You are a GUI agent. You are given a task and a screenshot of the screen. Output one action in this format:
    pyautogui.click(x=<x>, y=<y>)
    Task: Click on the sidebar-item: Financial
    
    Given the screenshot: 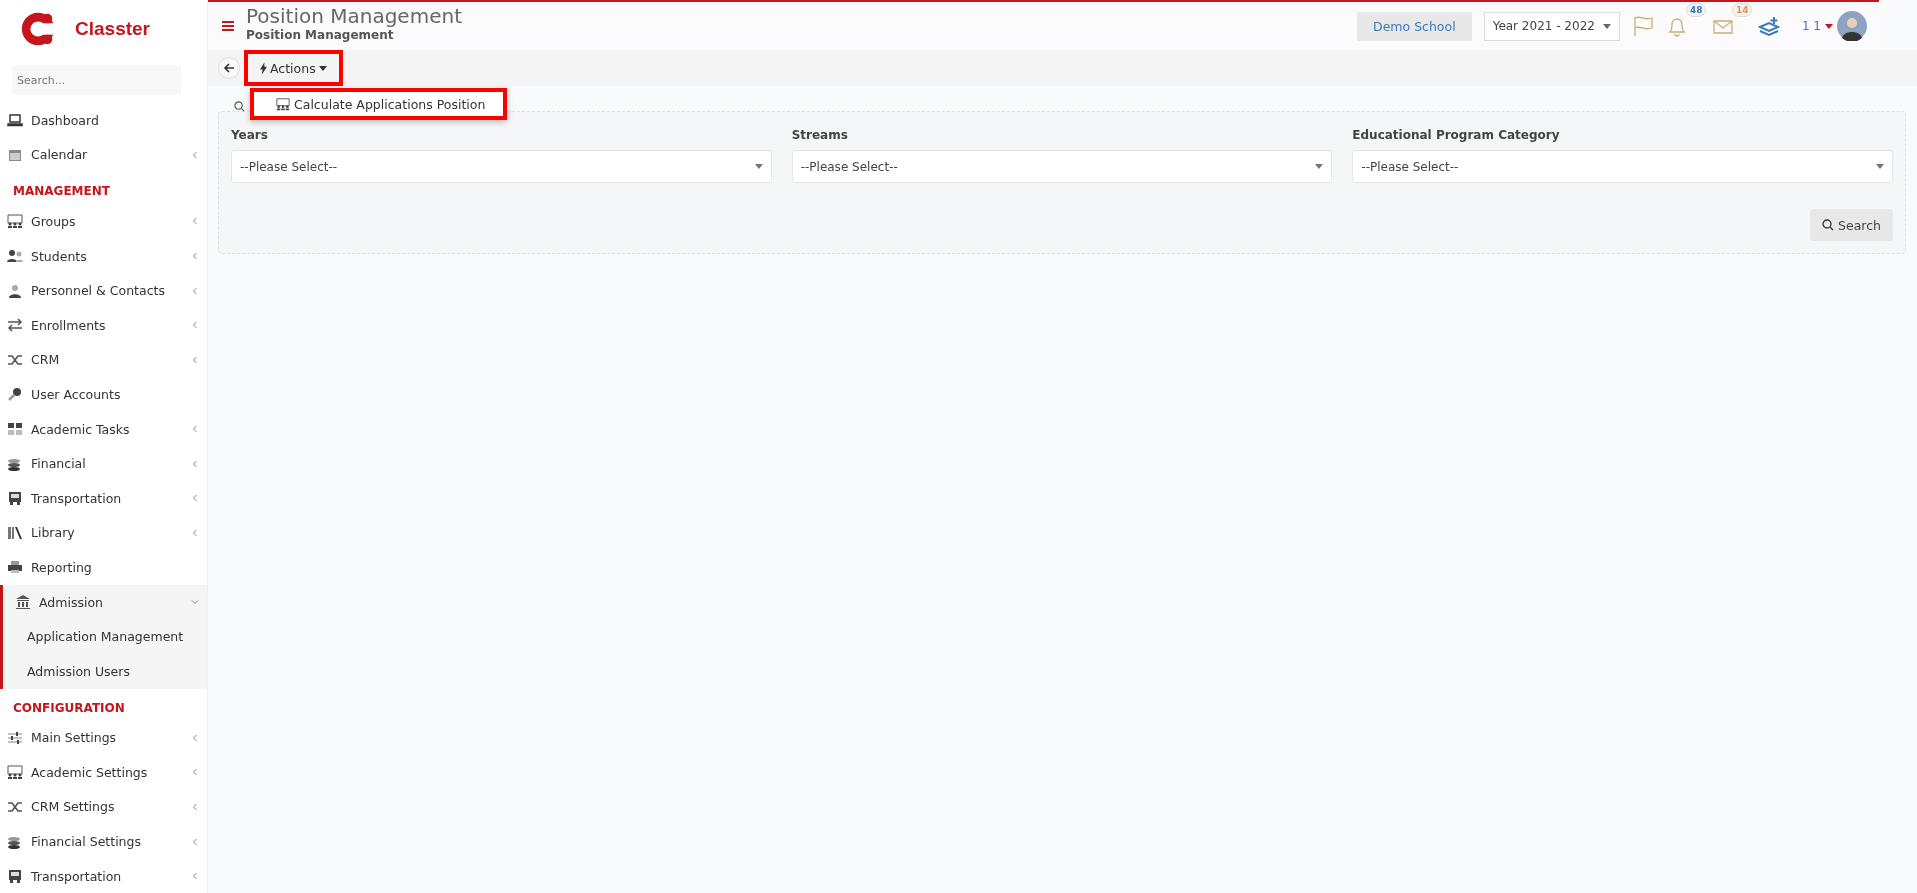 What is the action you would take?
    pyautogui.click(x=103, y=463)
    